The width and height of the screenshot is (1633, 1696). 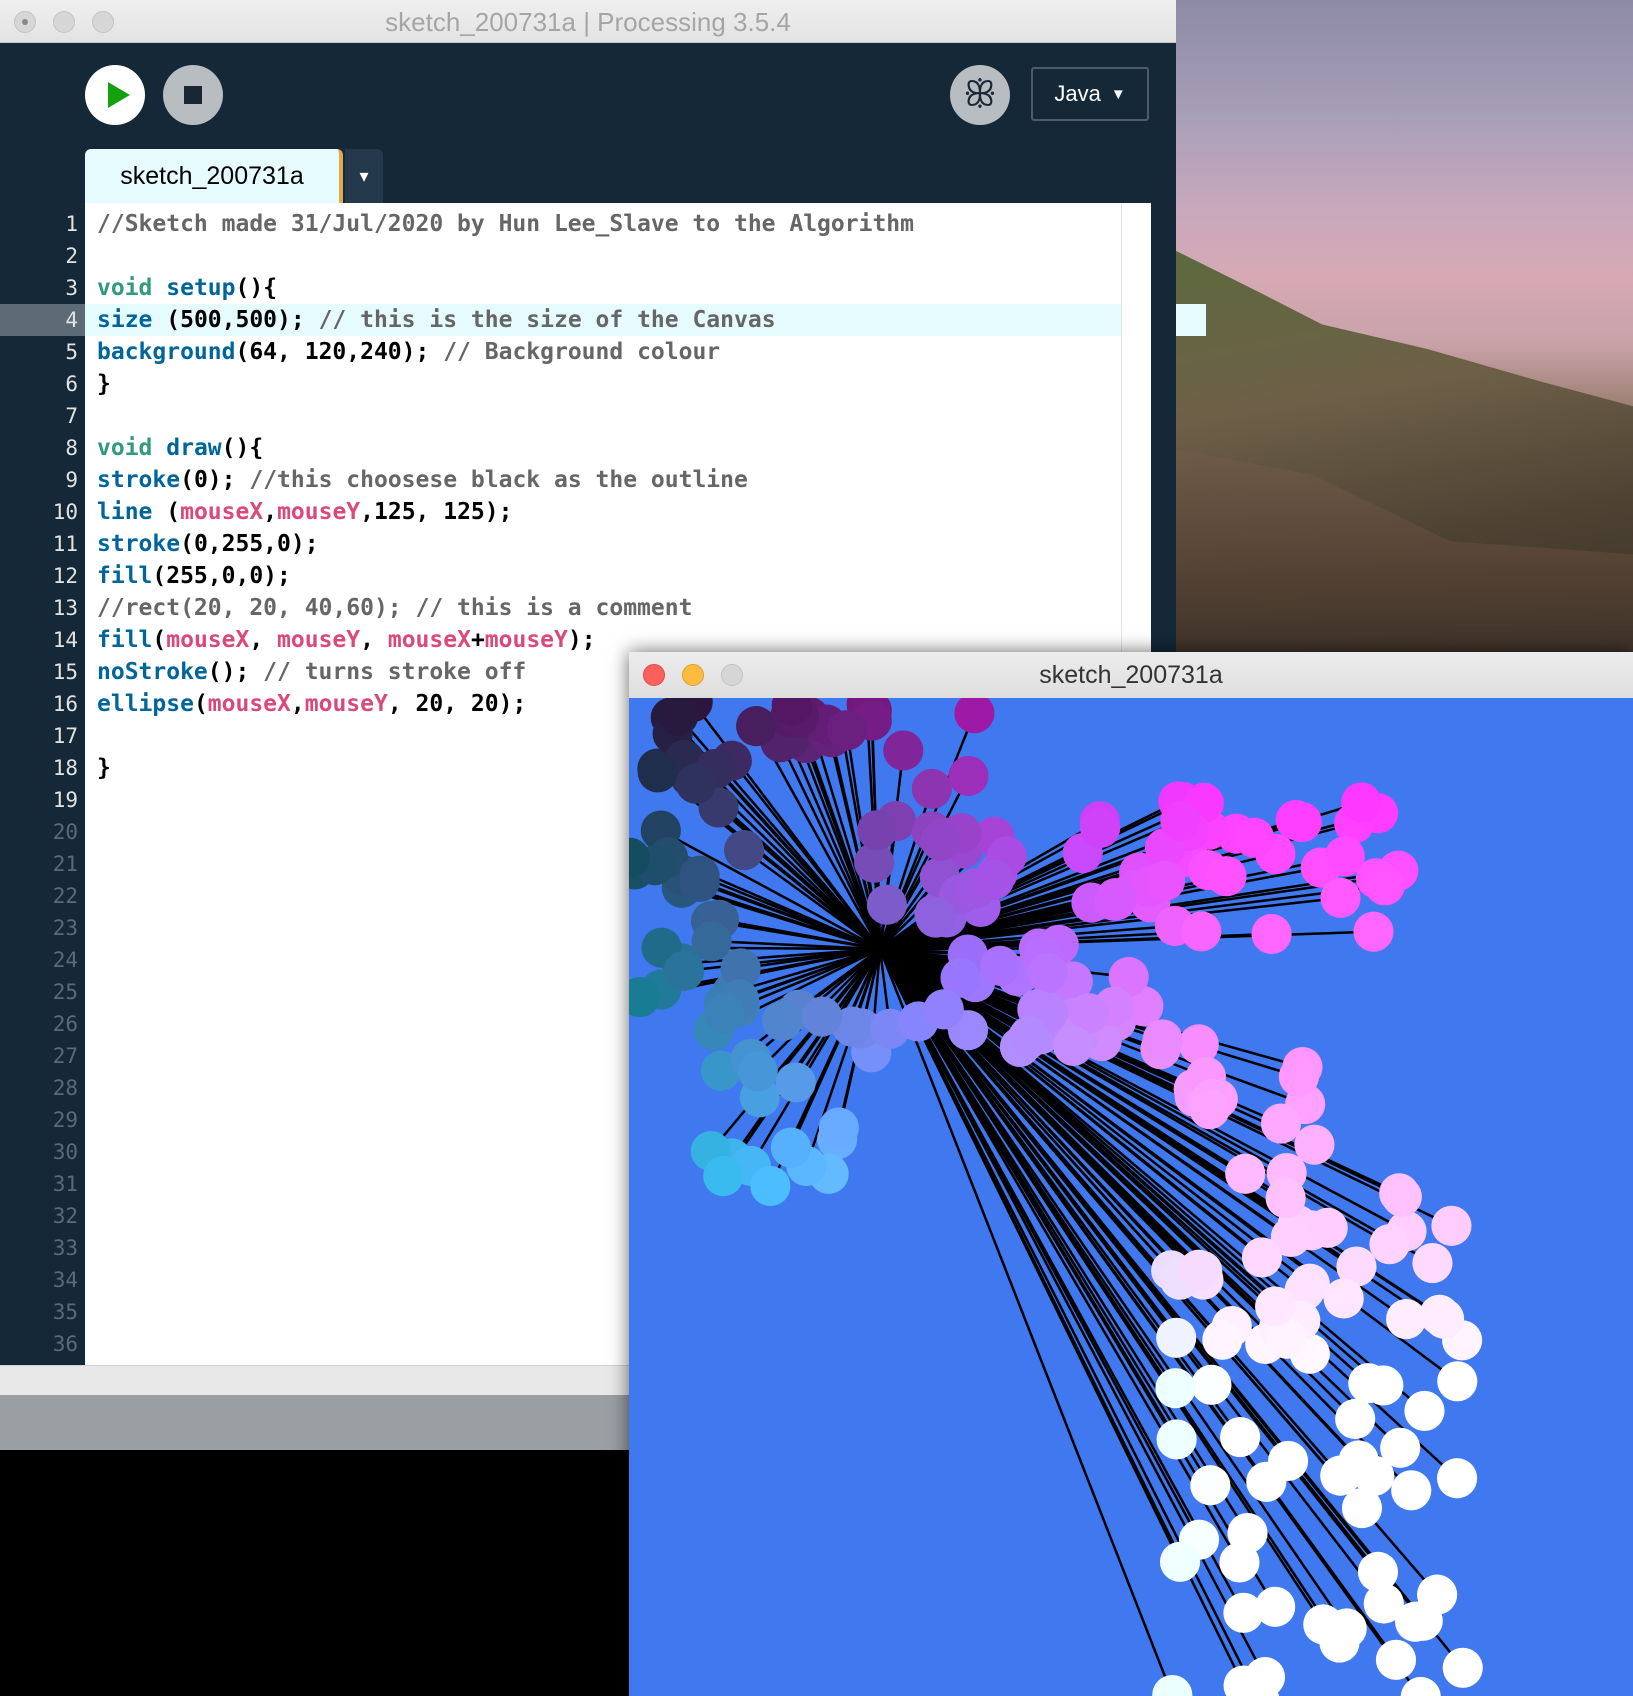 What do you see at coordinates (65, 1248) in the screenshot?
I see `line-number: 33` at bounding box center [65, 1248].